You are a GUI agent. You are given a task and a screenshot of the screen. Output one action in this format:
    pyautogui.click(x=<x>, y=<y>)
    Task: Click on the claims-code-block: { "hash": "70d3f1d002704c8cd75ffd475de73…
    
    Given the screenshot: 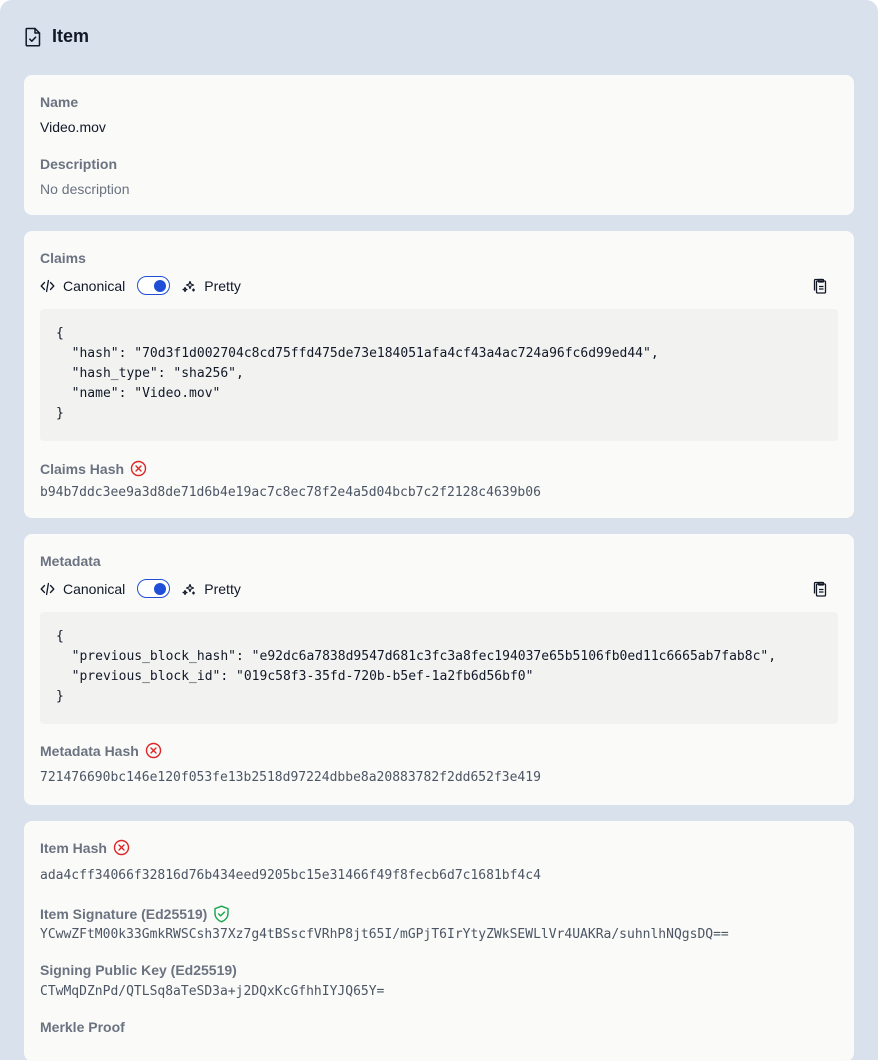 What is the action you would take?
    pyautogui.click(x=439, y=375)
    